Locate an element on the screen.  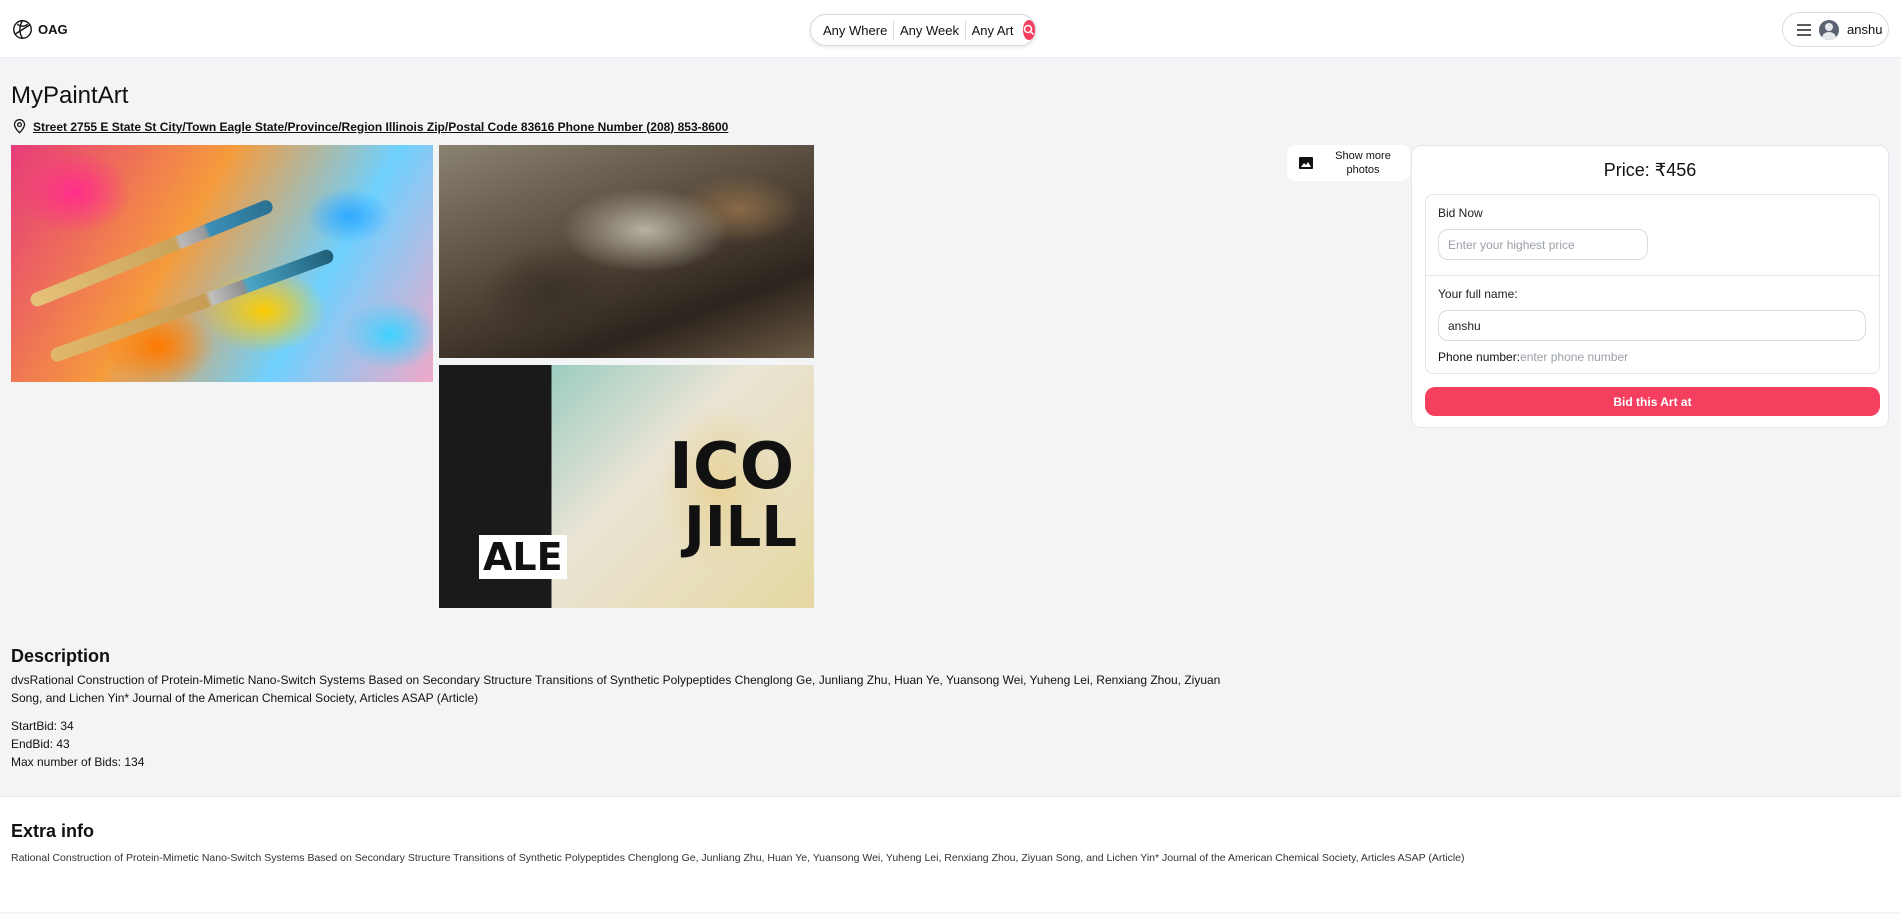
top-navbar: OAG Any Where Any Week Any Art anshu is located at coordinates (950, 29).